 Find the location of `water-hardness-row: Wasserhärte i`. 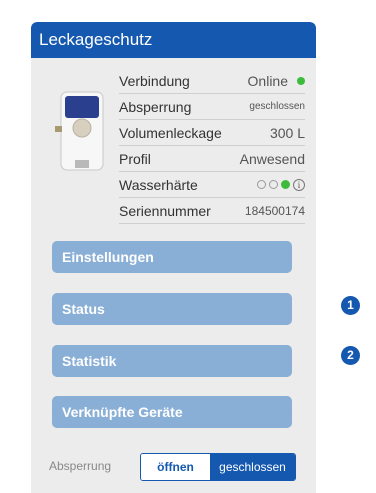

water-hardness-row: Wasserhärte i is located at coordinates (212, 185).